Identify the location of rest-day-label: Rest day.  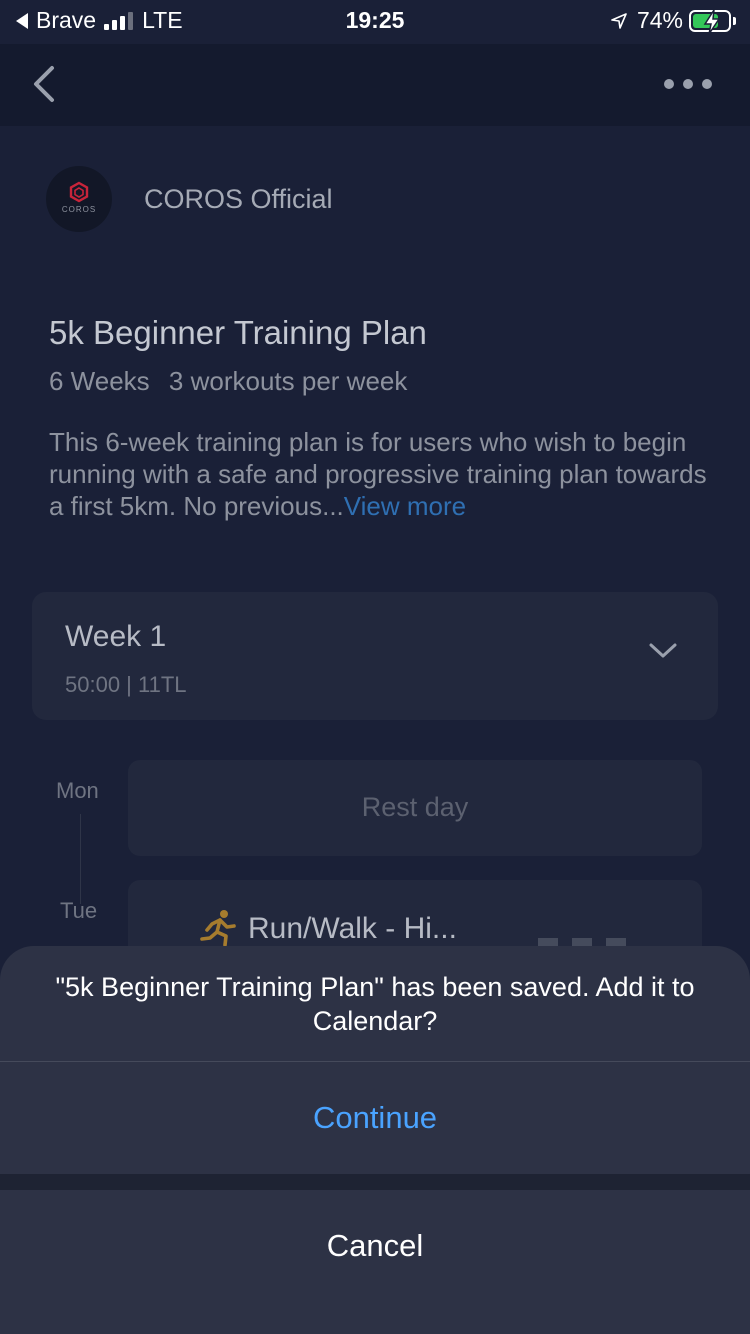
(415, 807).